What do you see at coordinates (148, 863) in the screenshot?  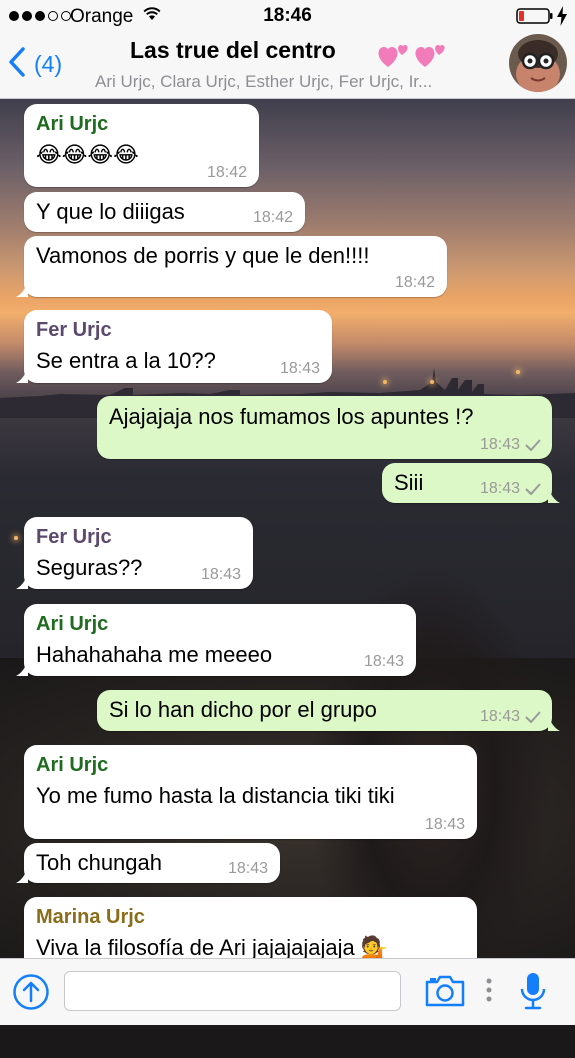 I see `message-bubble: Toh chungah 18:43` at bounding box center [148, 863].